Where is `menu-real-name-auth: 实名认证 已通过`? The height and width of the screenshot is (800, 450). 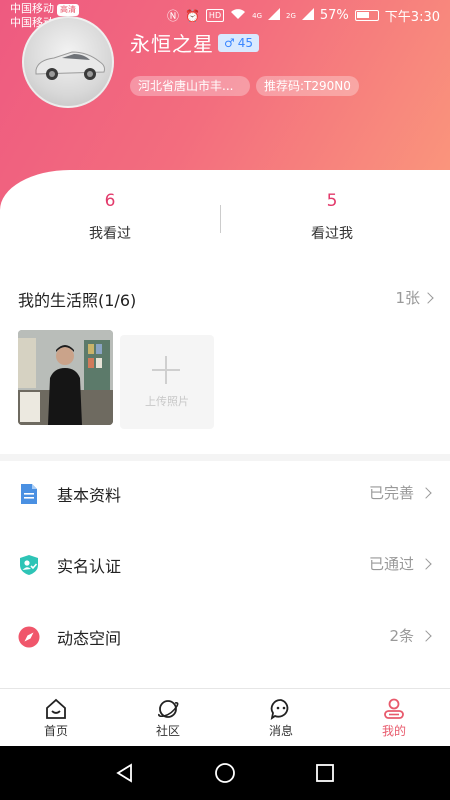
menu-real-name-auth: 实名认证 已通过 is located at coordinates (225, 566).